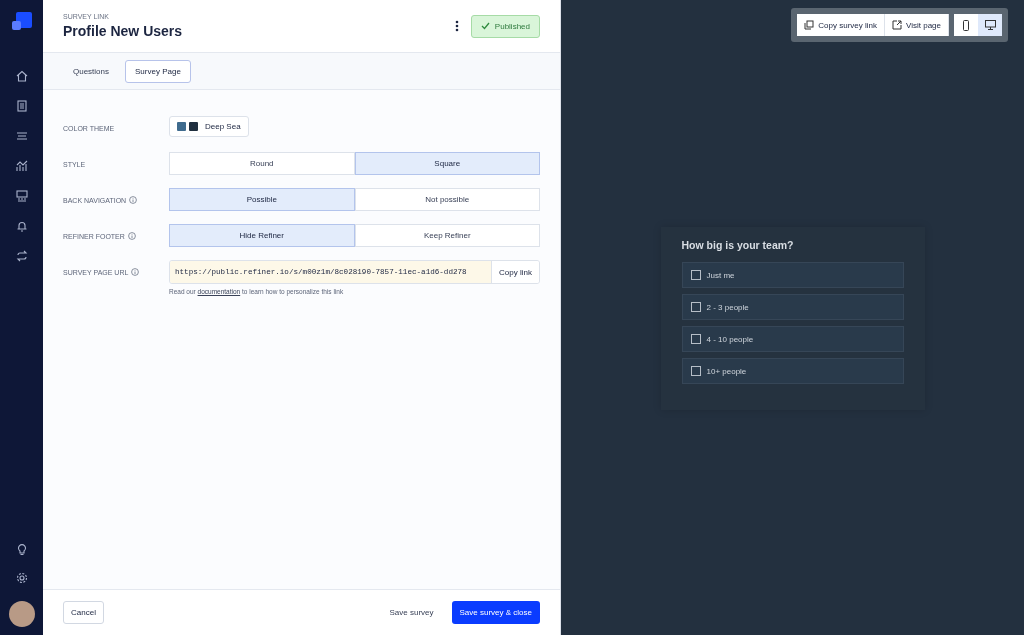 Image resolution: width=1024 pixels, height=635 pixels. I want to click on more-options-icon, so click(456, 26).